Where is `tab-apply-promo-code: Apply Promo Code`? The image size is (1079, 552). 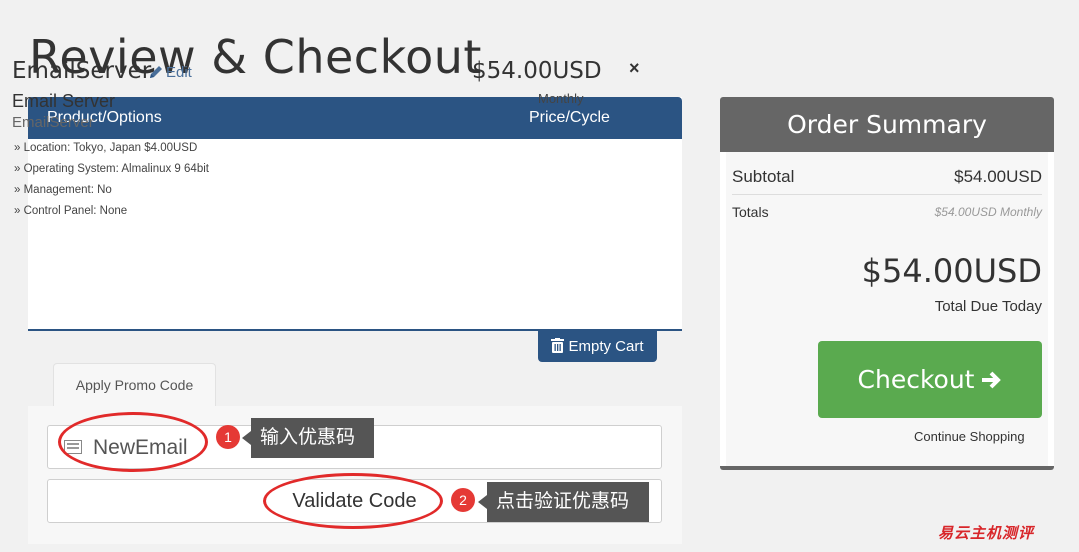
tab-apply-promo-code: Apply Promo Code is located at coordinates (134, 385).